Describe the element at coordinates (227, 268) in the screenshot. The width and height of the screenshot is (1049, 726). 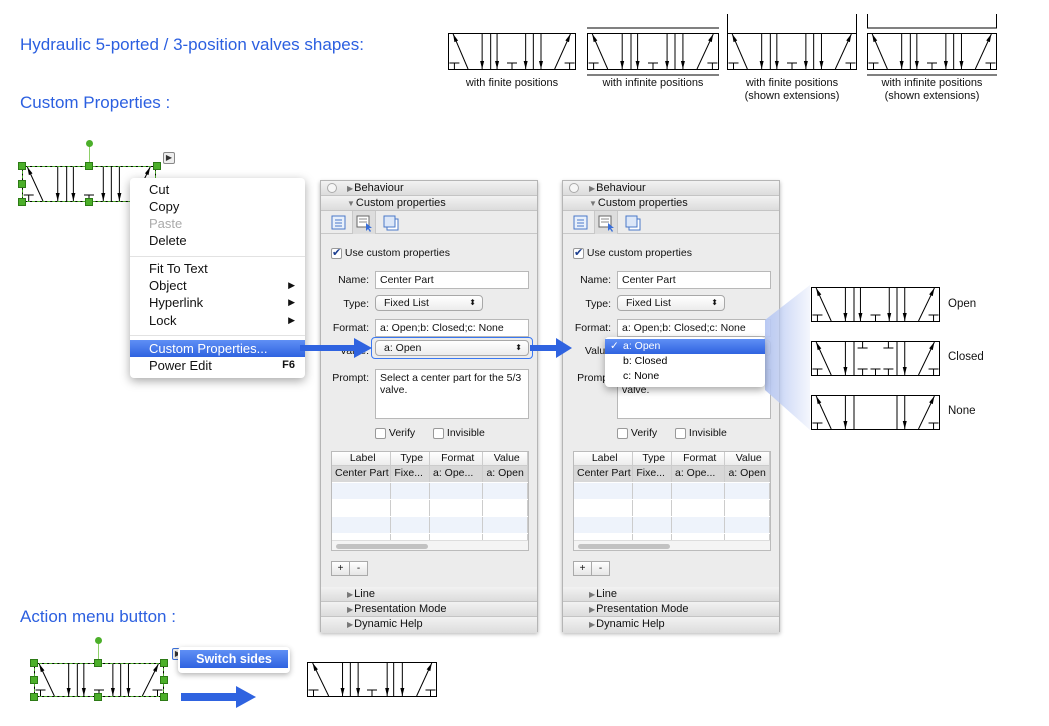
I see `menu-item-fit-to-text: Fit To Text` at that location.